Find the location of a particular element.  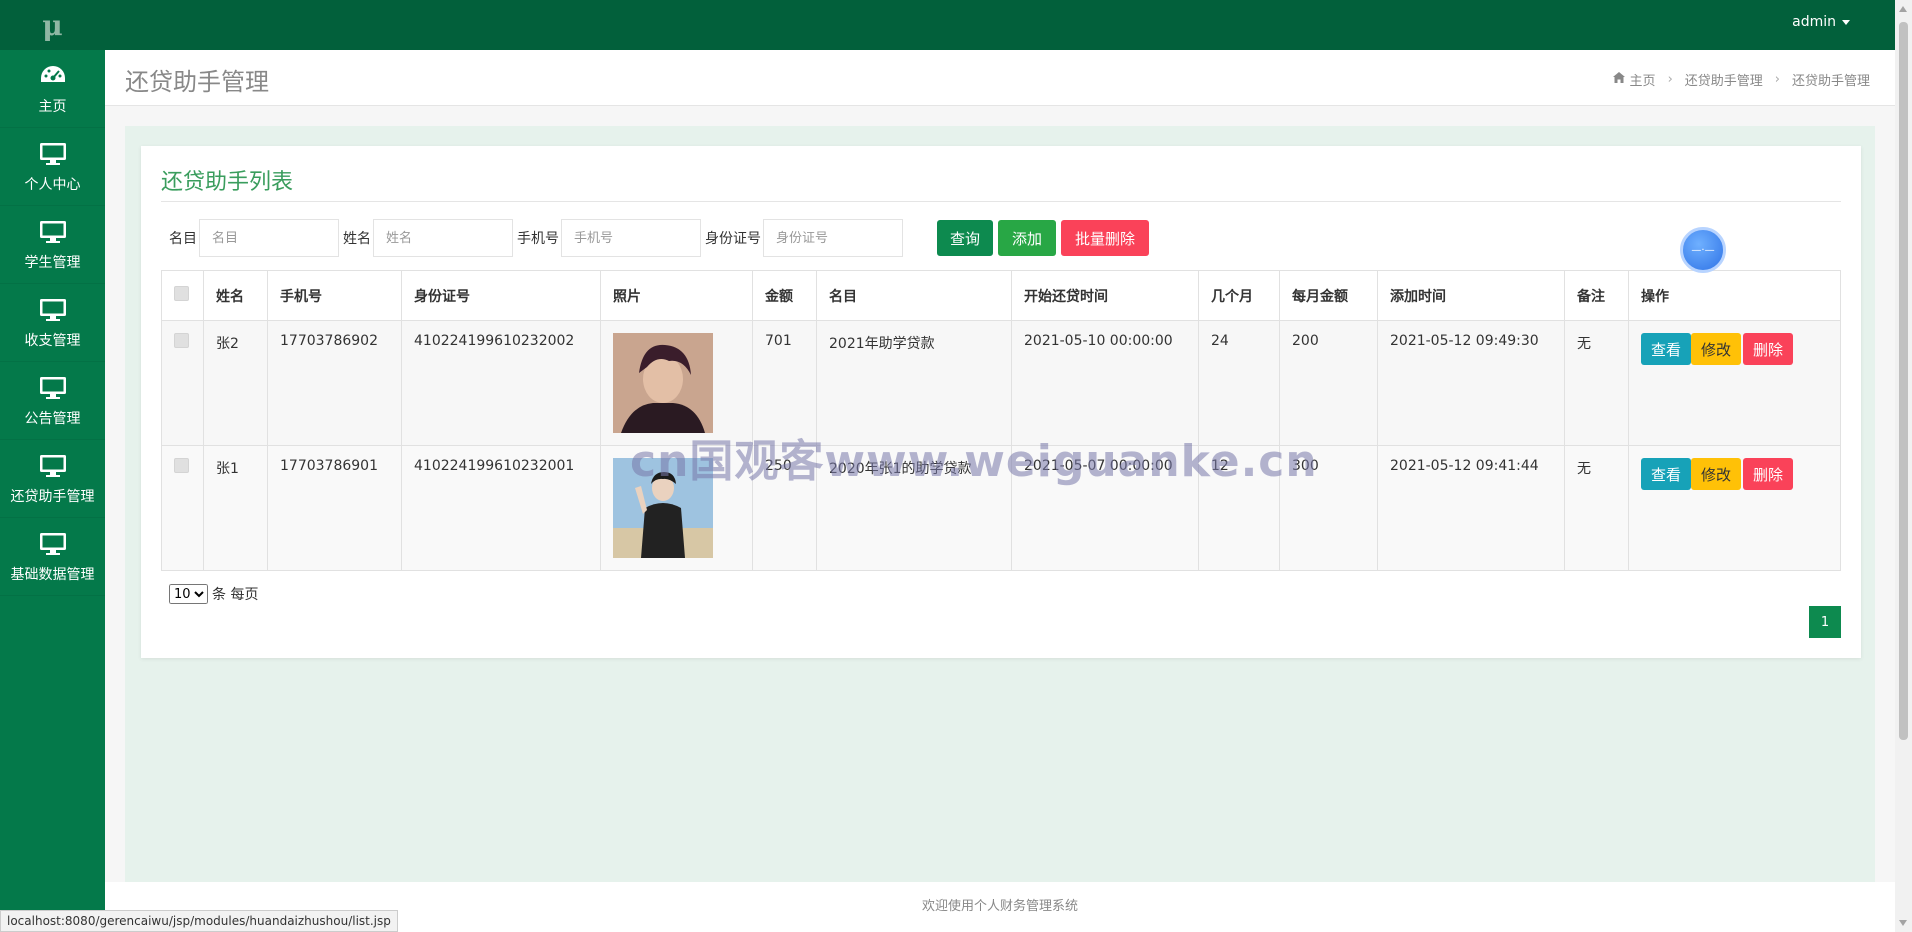

sidebar: μ 主页 个人中心 学生管理 收支管理 公告管理 还贷助手管理 基础数据管理 is located at coordinates (52, 466).